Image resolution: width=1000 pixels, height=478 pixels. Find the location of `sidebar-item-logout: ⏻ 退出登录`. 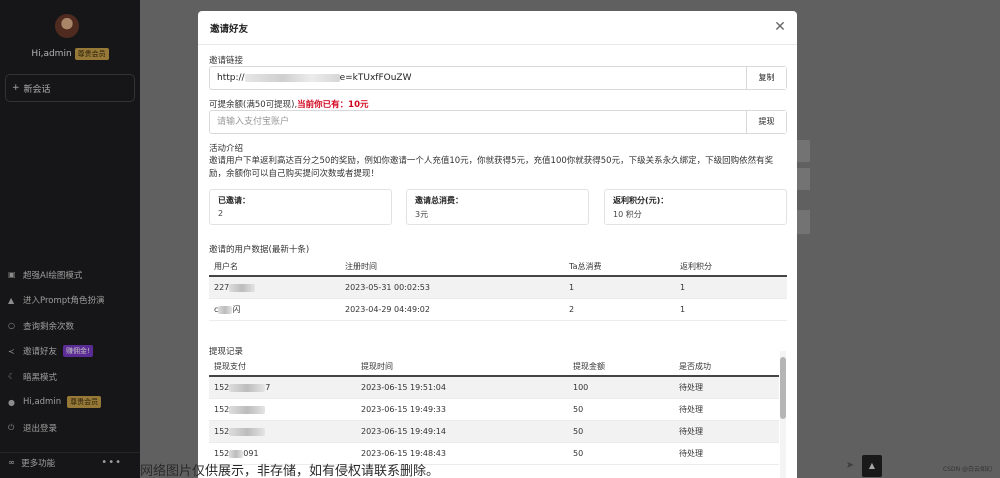

sidebar-item-logout: ⏻ 退出登录 is located at coordinates (70, 428).